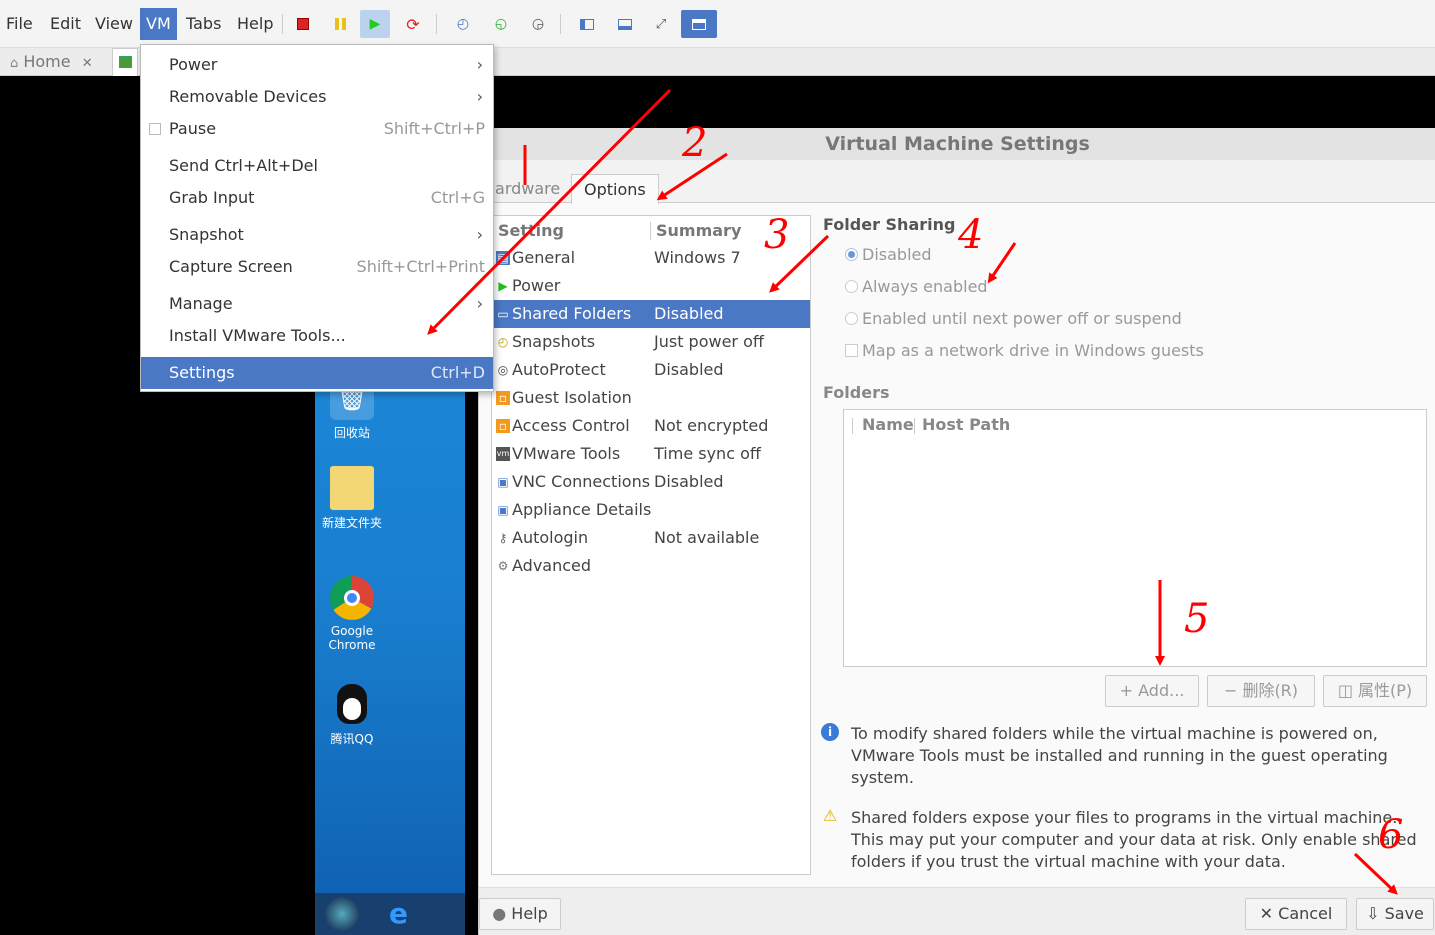  Describe the element at coordinates (352, 714) in the screenshot. I see `desktop-icon-qq: 腾讯QQ` at that location.